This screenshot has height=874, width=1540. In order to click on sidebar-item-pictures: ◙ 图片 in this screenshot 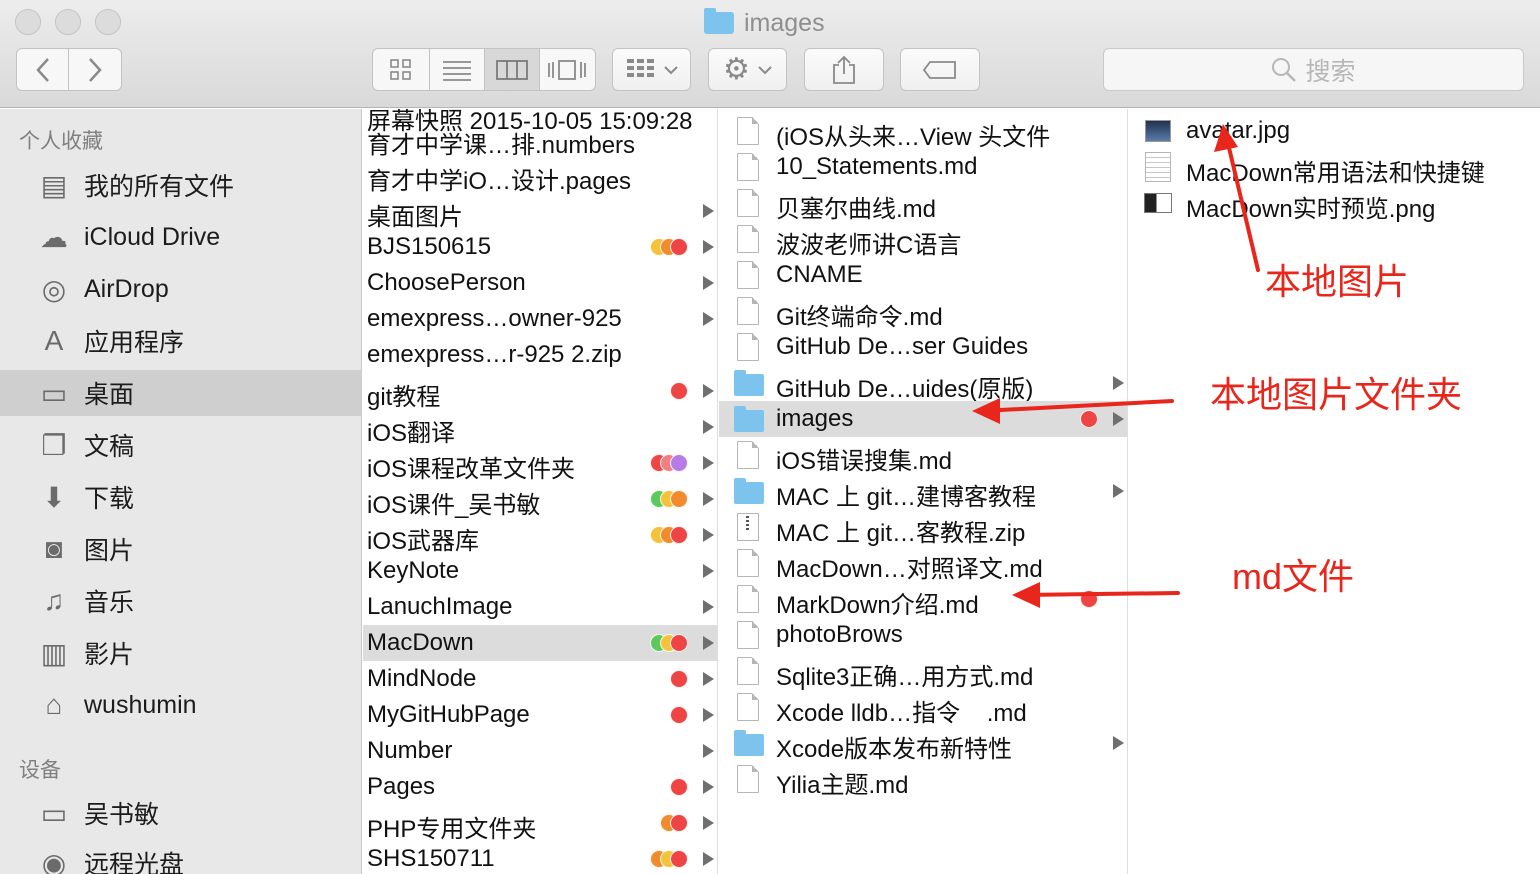, I will do `click(181, 549)`.